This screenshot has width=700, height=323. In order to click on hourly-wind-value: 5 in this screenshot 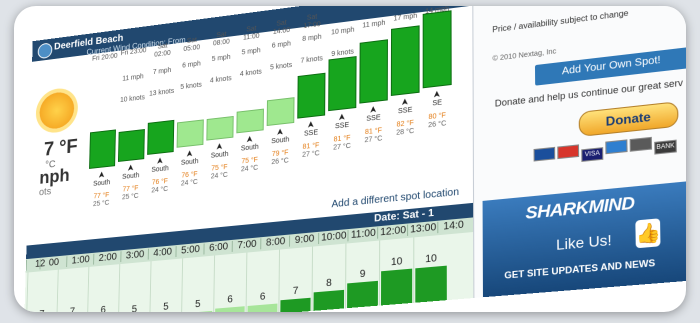, I will do `click(134, 308)`.